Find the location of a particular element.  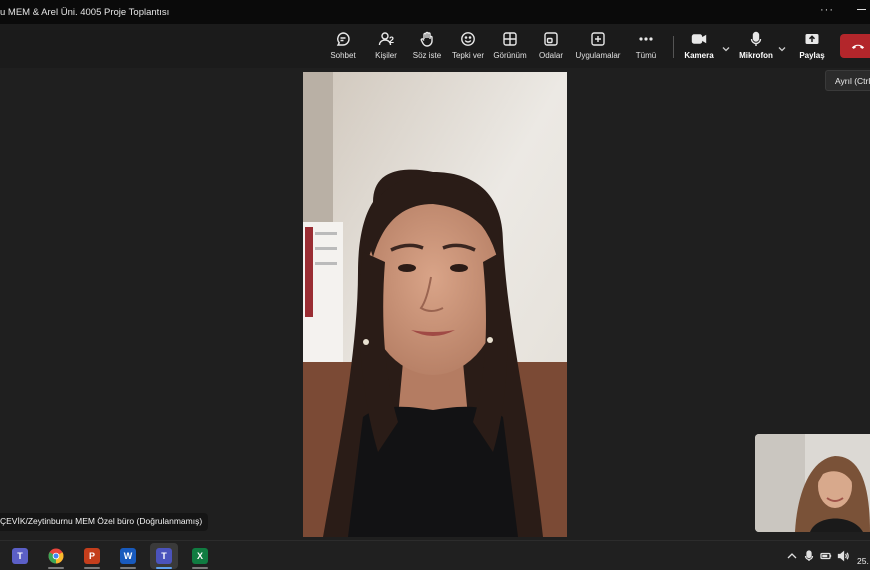

tray-battery-icon is located at coordinates (826, 556).